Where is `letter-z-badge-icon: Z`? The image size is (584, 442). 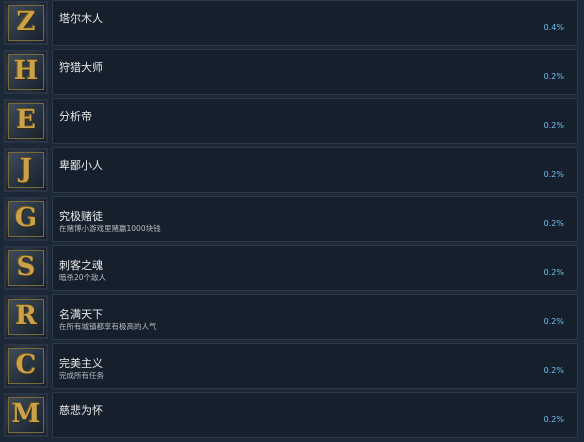 letter-z-badge-icon: Z is located at coordinates (26, 23).